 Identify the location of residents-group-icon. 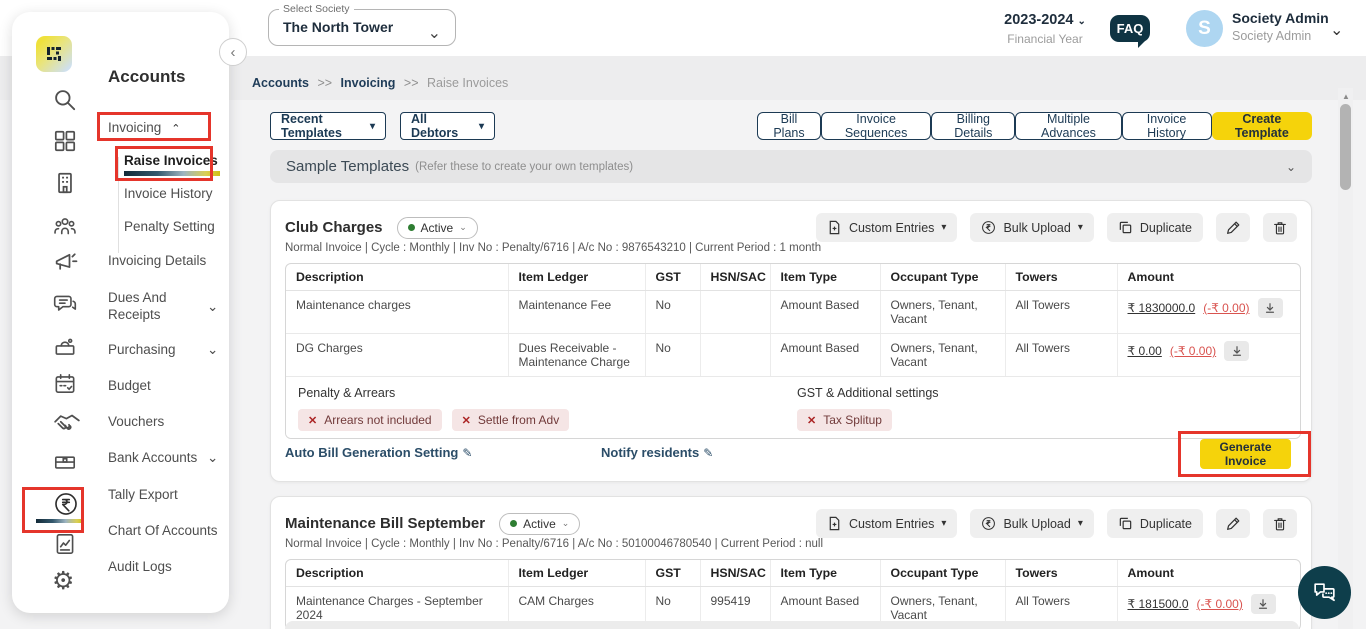
(65, 227).